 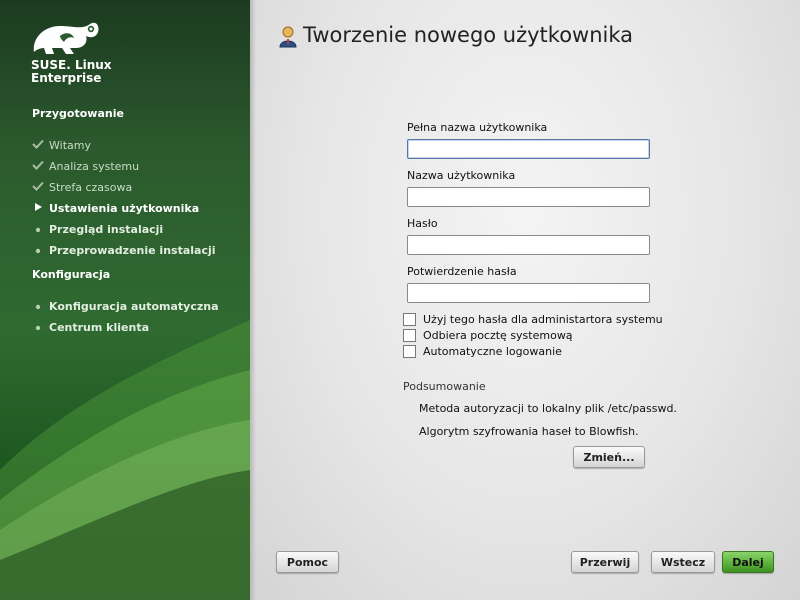 What do you see at coordinates (99, 327) in the screenshot?
I see `step-label: Centrum klienta` at bounding box center [99, 327].